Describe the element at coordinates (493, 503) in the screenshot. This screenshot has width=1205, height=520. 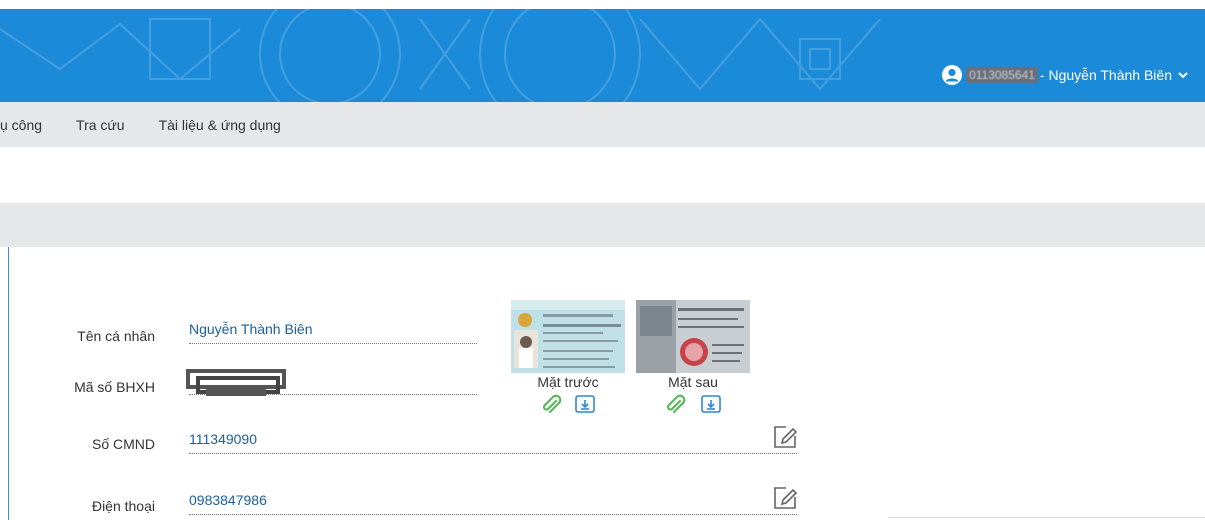
I see `phone-field: 0983847986` at that location.